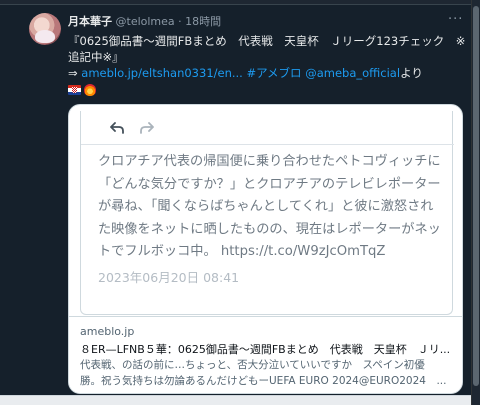 Image resolution: width=480 pixels, height=405 pixels. I want to click on hashtag-link: #アメブロ, so click(274, 73).